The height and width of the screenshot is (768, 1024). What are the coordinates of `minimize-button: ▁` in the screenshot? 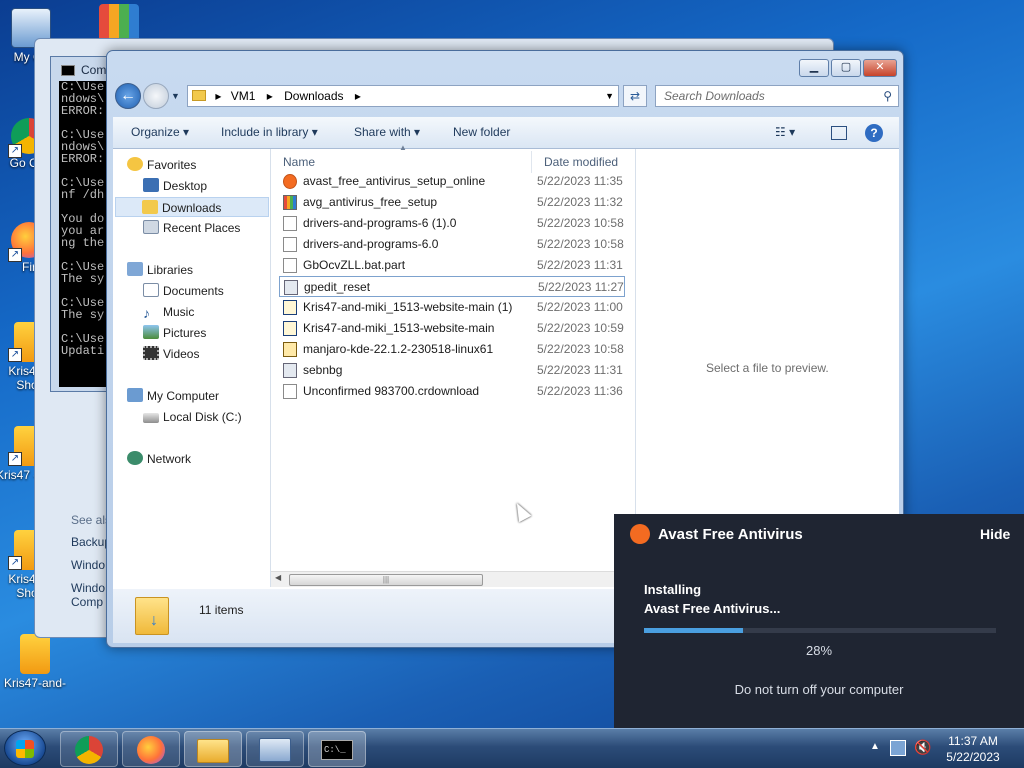 It's located at (814, 68).